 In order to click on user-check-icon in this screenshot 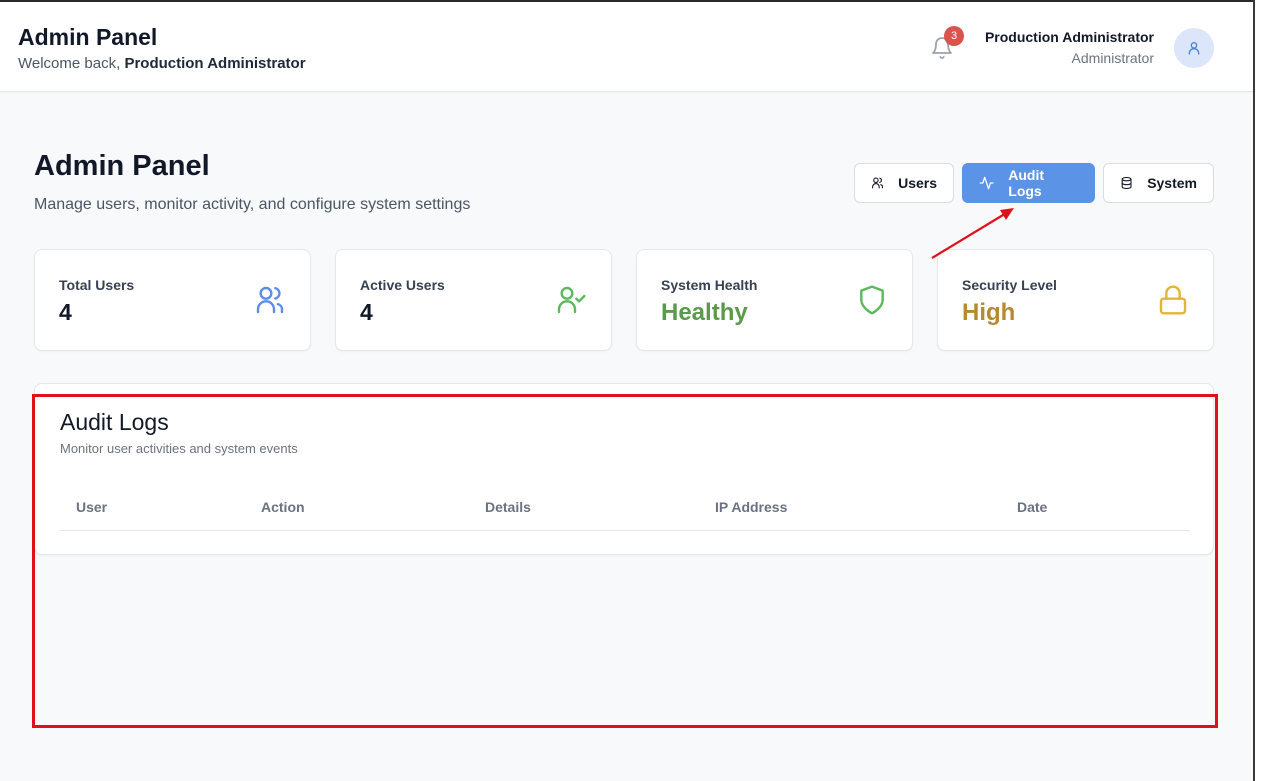, I will do `click(571, 300)`.